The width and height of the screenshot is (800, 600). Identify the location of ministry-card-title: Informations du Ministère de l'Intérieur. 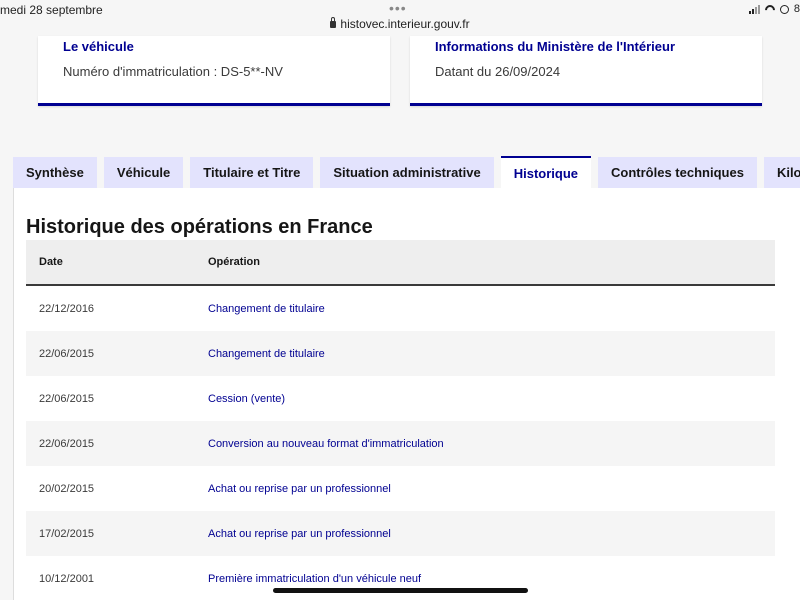
(555, 46).